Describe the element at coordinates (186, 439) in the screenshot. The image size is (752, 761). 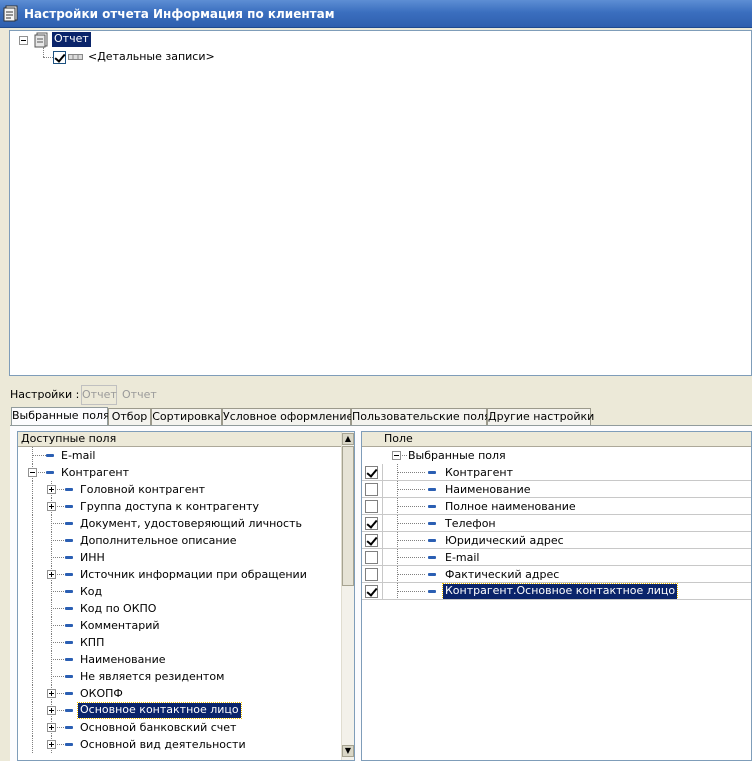
I see `available-fields-header: Доступные поля` at that location.